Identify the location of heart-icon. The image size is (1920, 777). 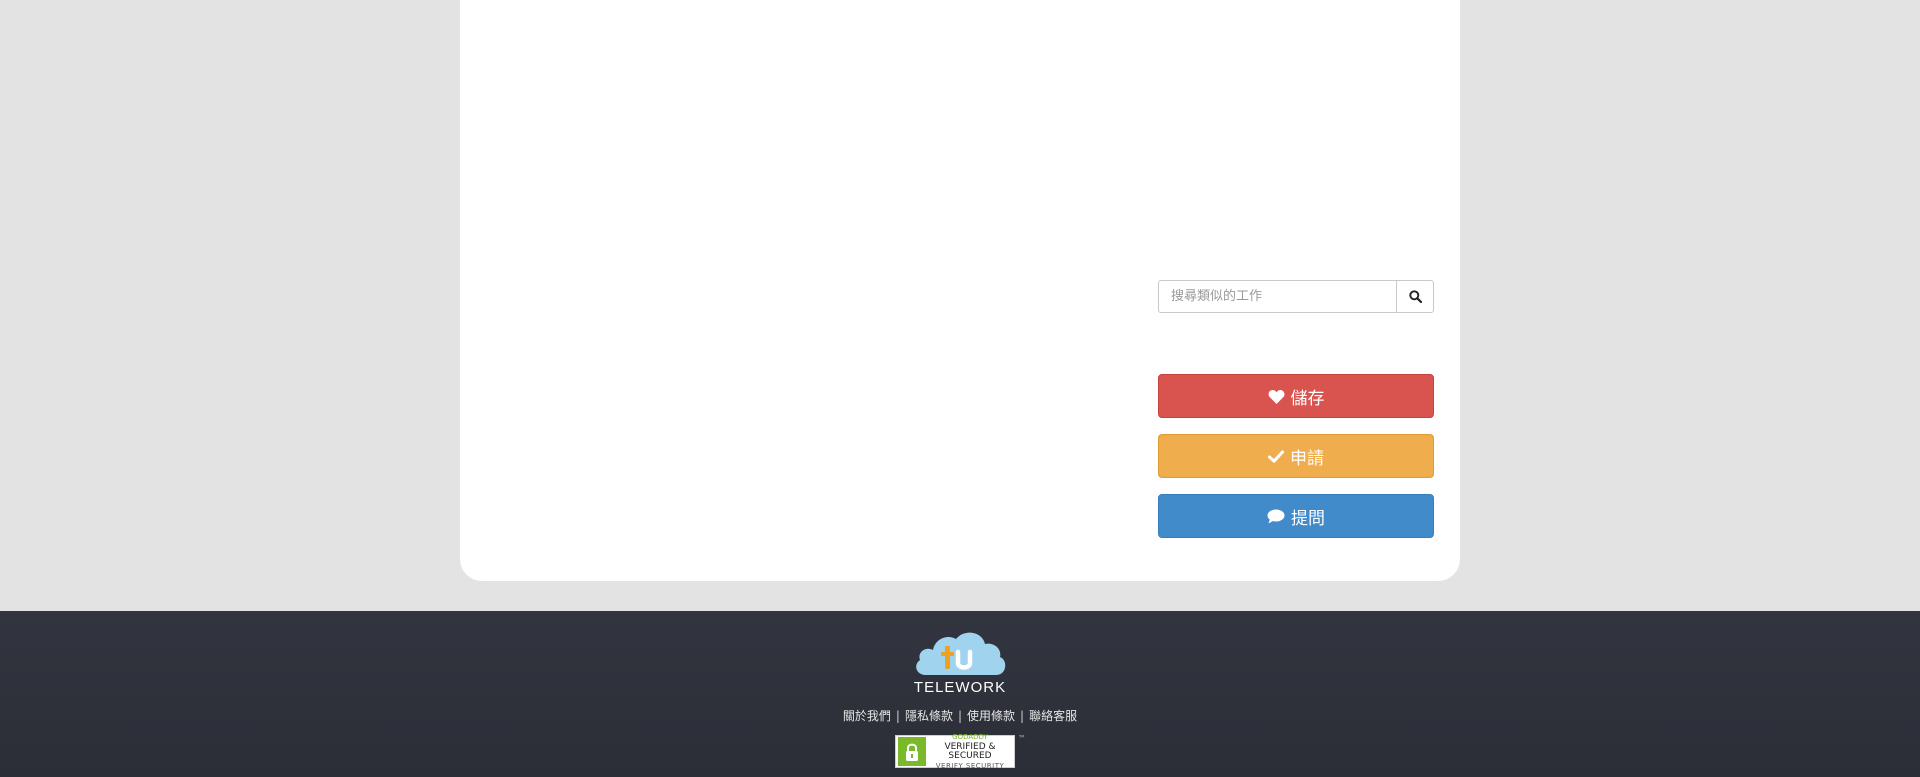
(1276, 396).